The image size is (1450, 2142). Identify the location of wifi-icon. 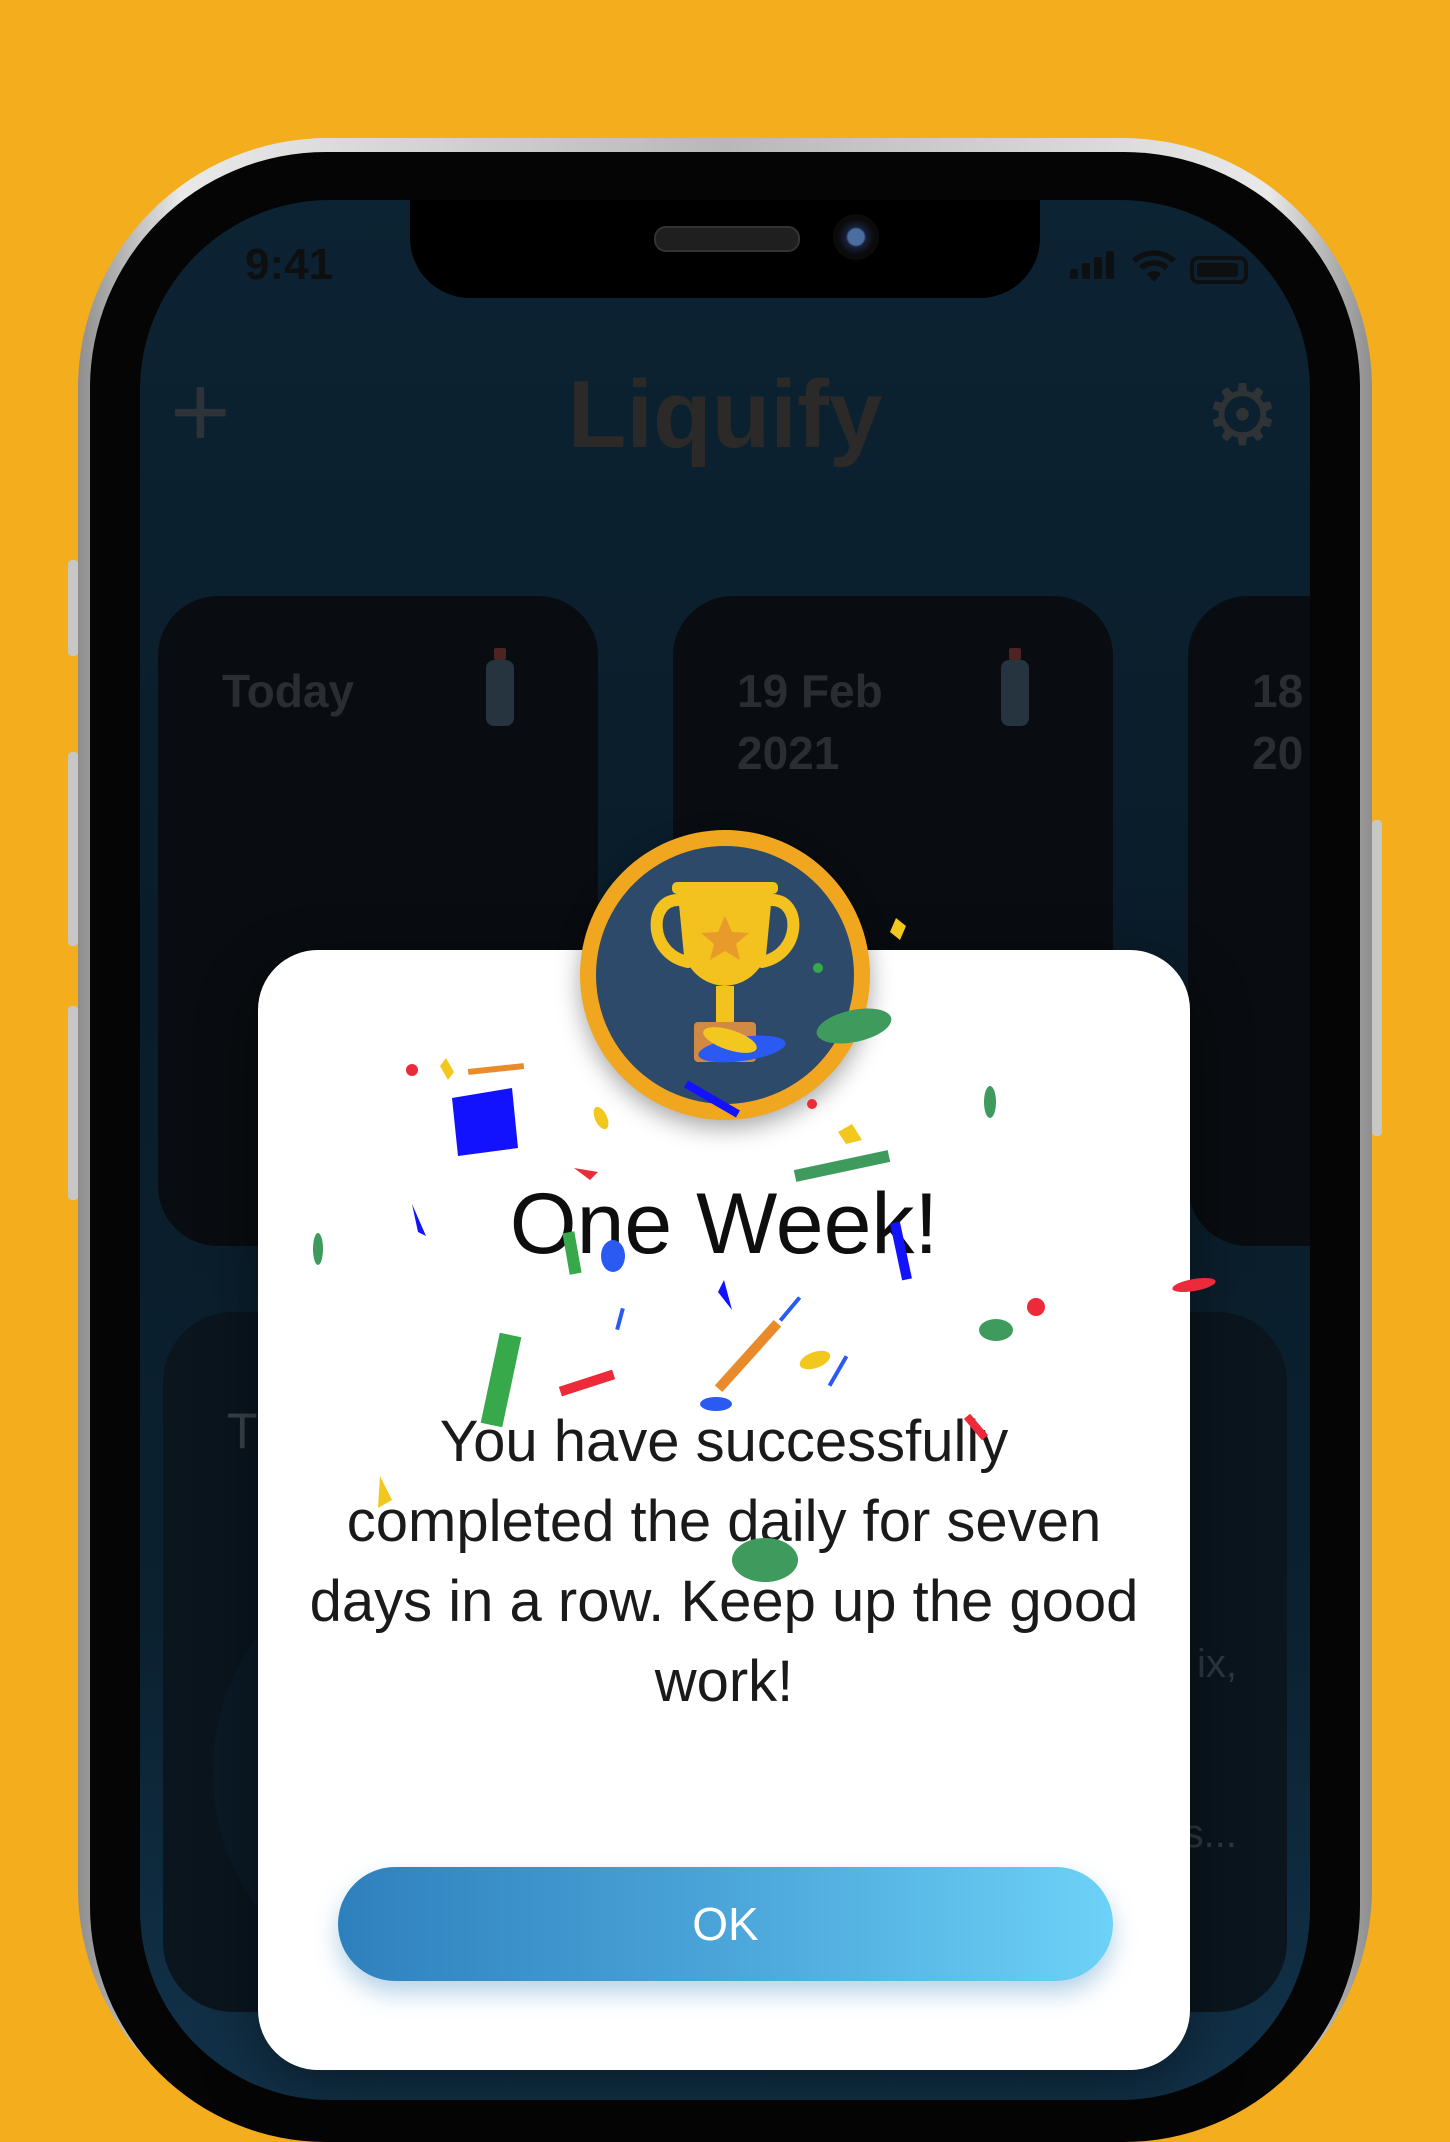
(1154, 266).